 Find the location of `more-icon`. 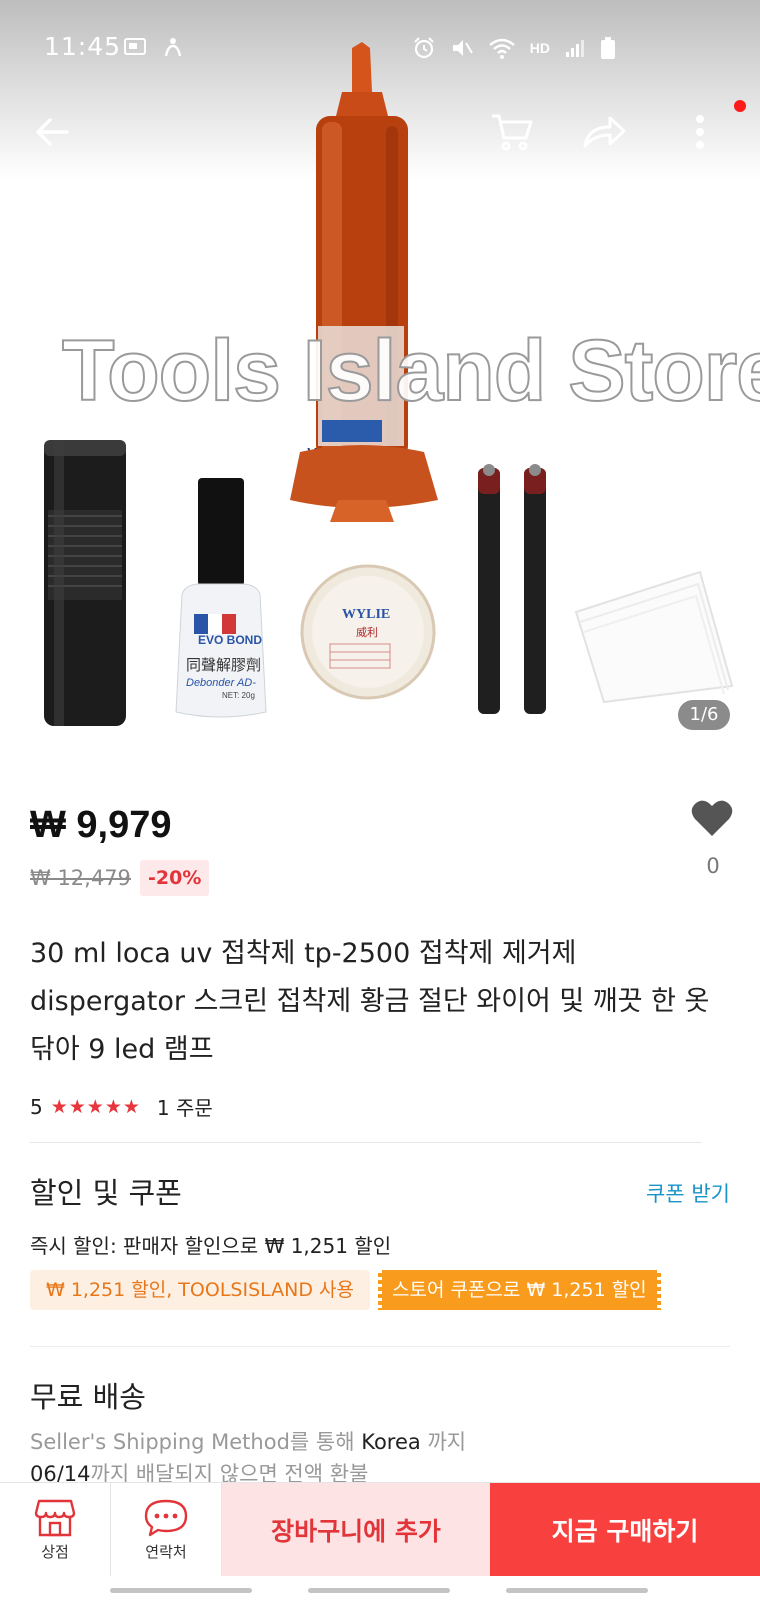

more-icon is located at coordinates (700, 132).